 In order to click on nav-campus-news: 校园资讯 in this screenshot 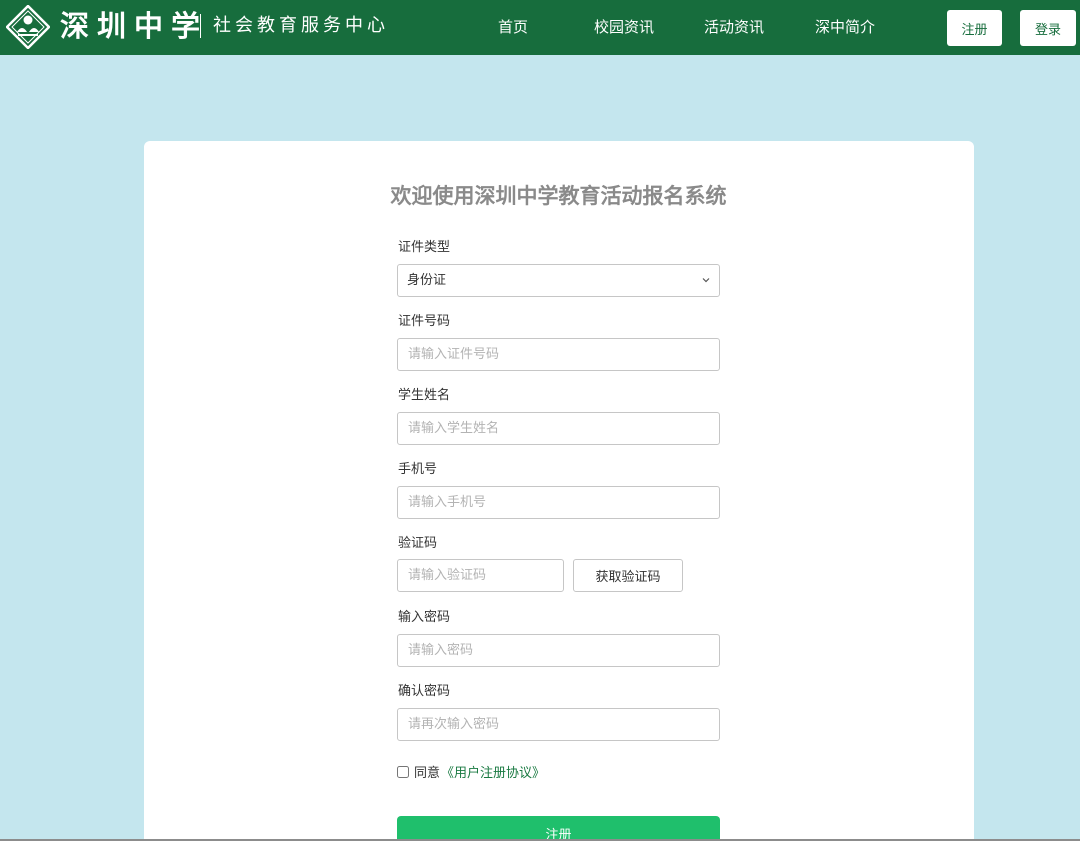, I will do `click(624, 27)`.